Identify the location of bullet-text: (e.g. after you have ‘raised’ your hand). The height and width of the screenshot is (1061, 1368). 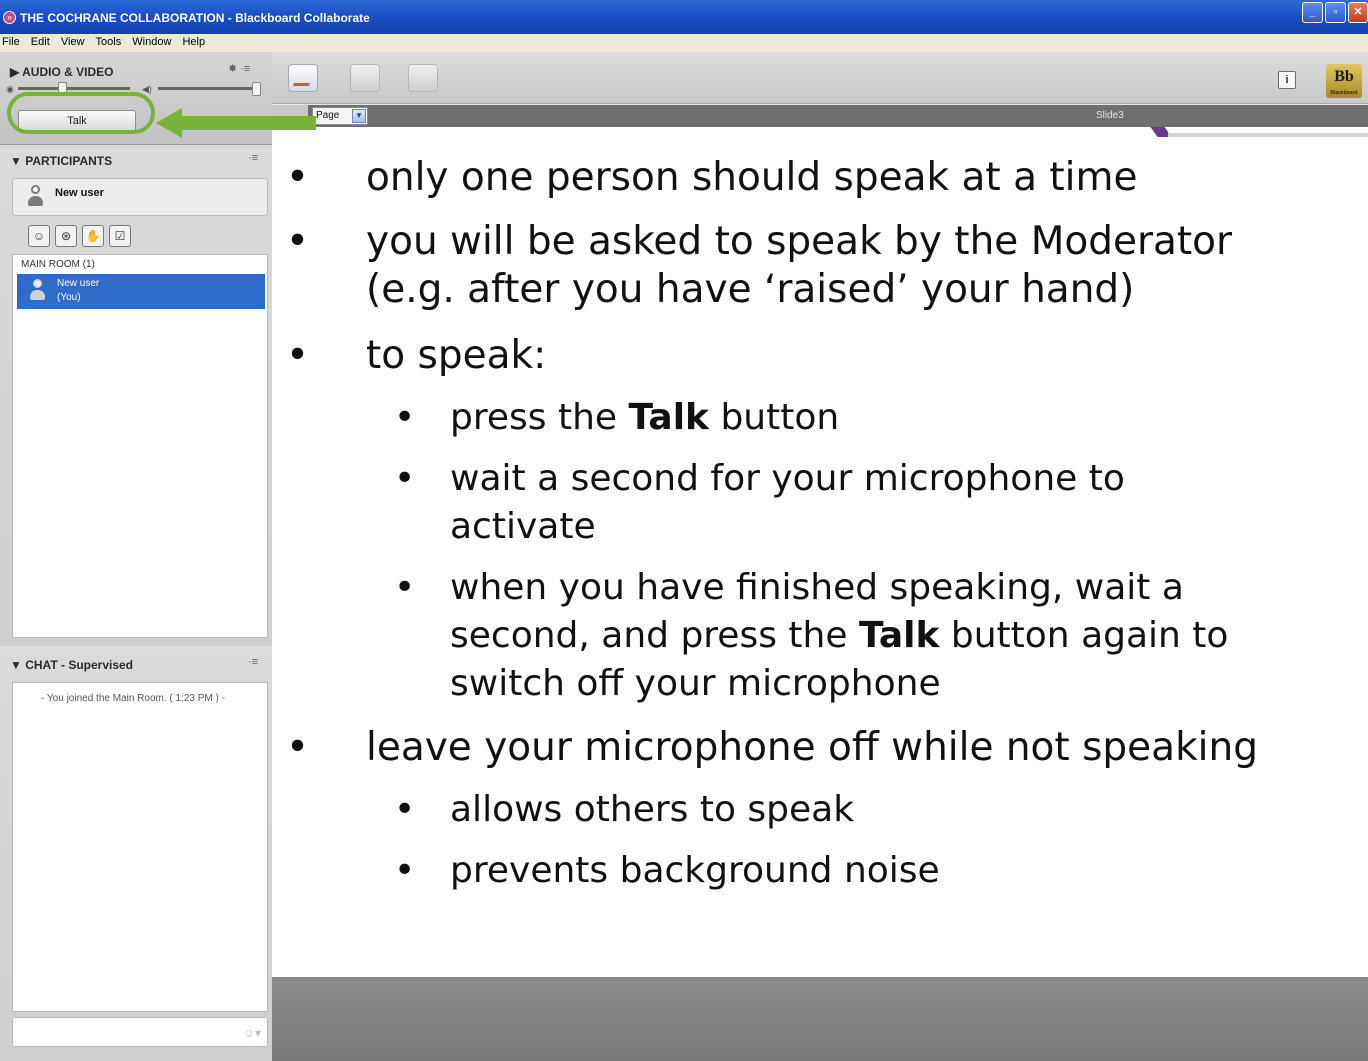
(750, 289).